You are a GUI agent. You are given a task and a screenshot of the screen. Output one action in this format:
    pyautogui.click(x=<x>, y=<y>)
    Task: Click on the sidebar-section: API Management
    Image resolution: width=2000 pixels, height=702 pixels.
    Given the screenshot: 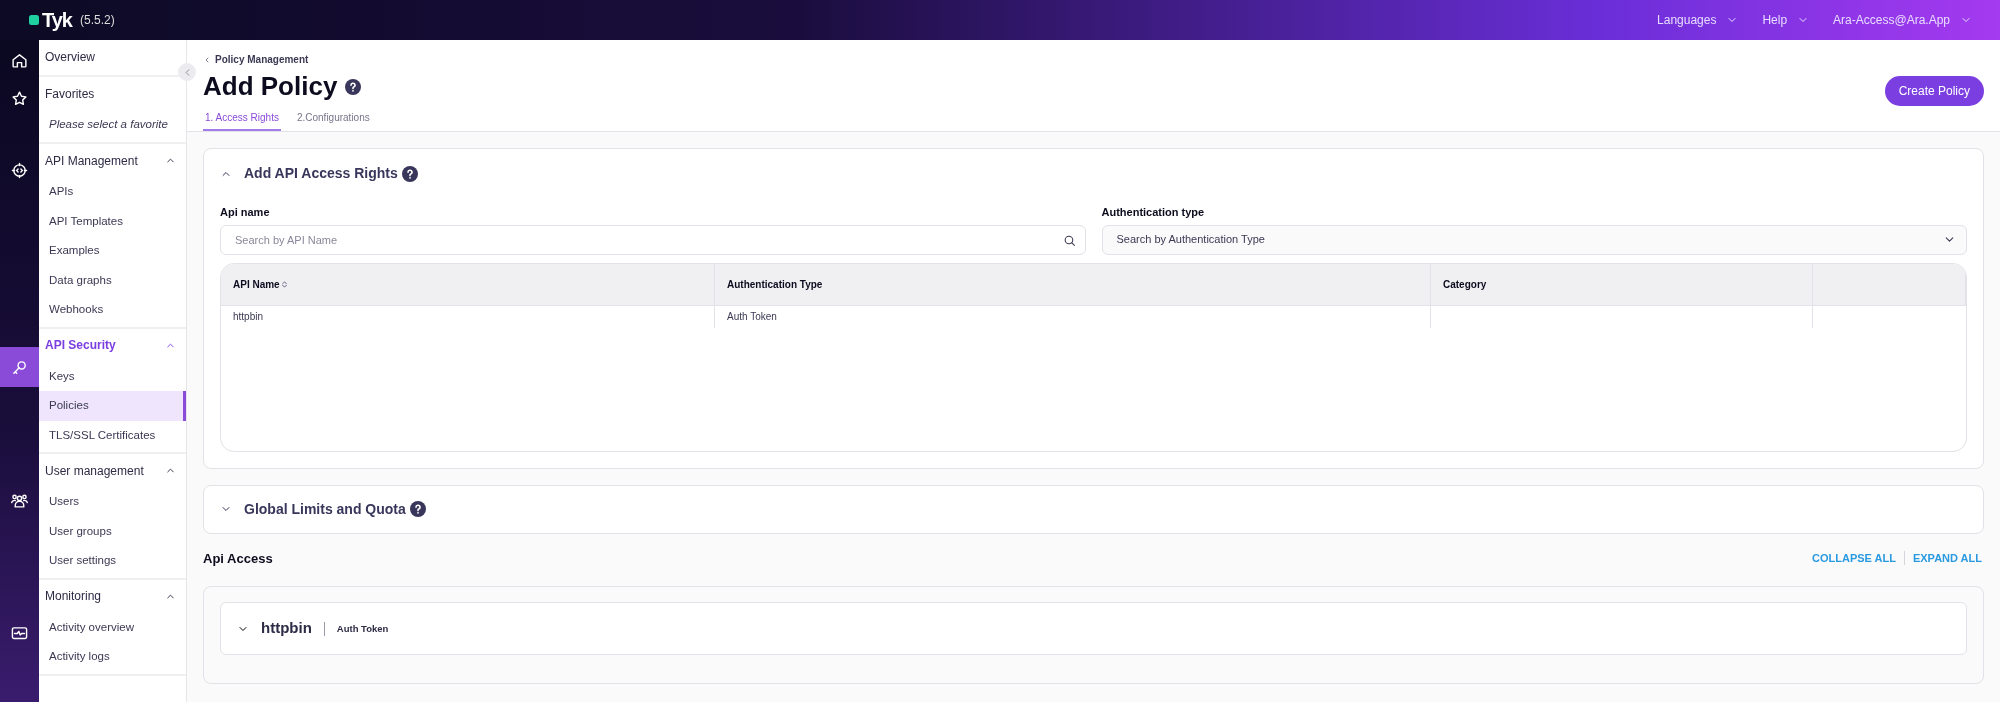 What is the action you would take?
    pyautogui.click(x=112, y=160)
    